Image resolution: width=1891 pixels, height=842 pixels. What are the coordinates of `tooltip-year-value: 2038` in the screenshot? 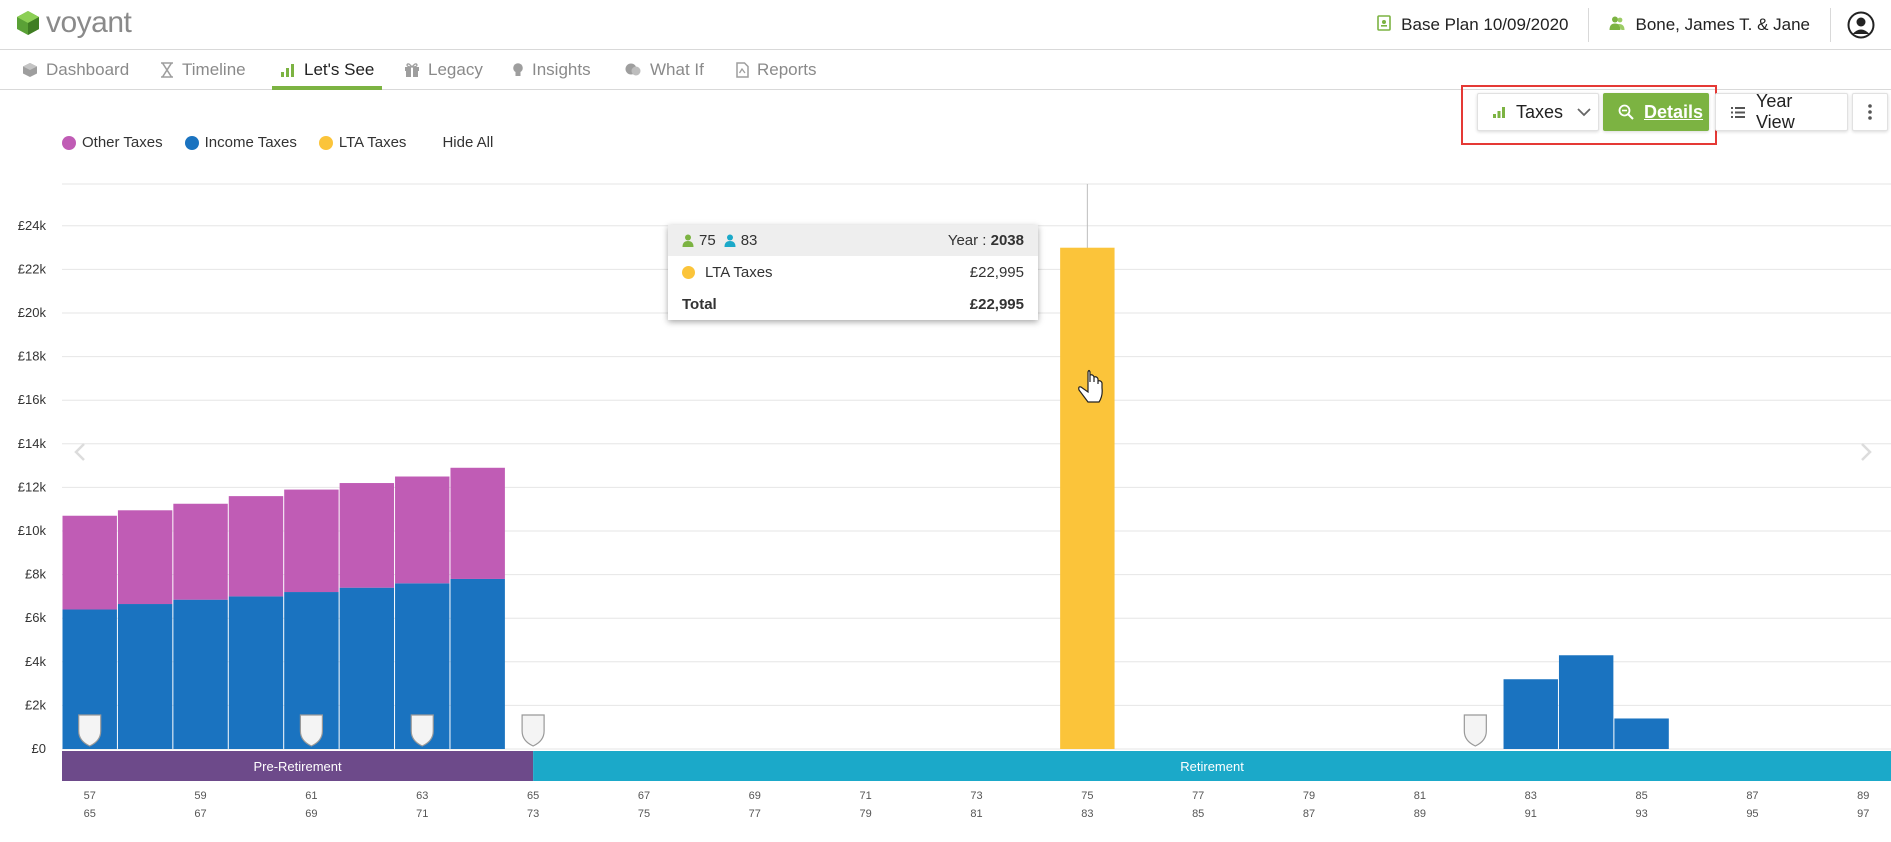 It's located at (1007, 240).